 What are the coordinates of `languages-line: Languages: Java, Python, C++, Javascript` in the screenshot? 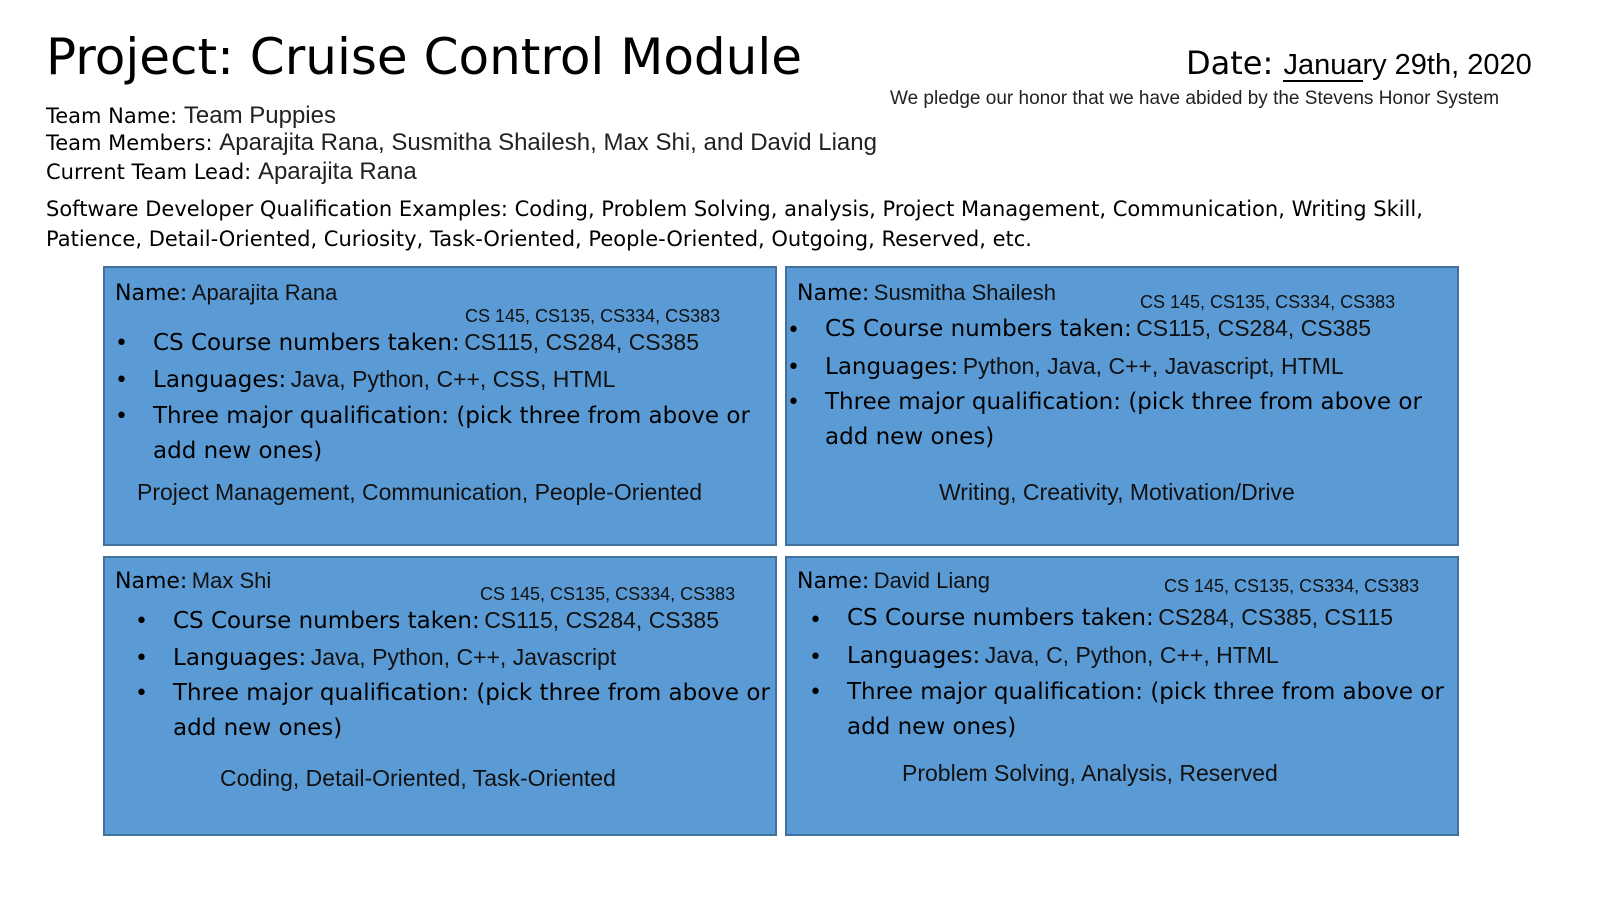 It's located at (394, 657).